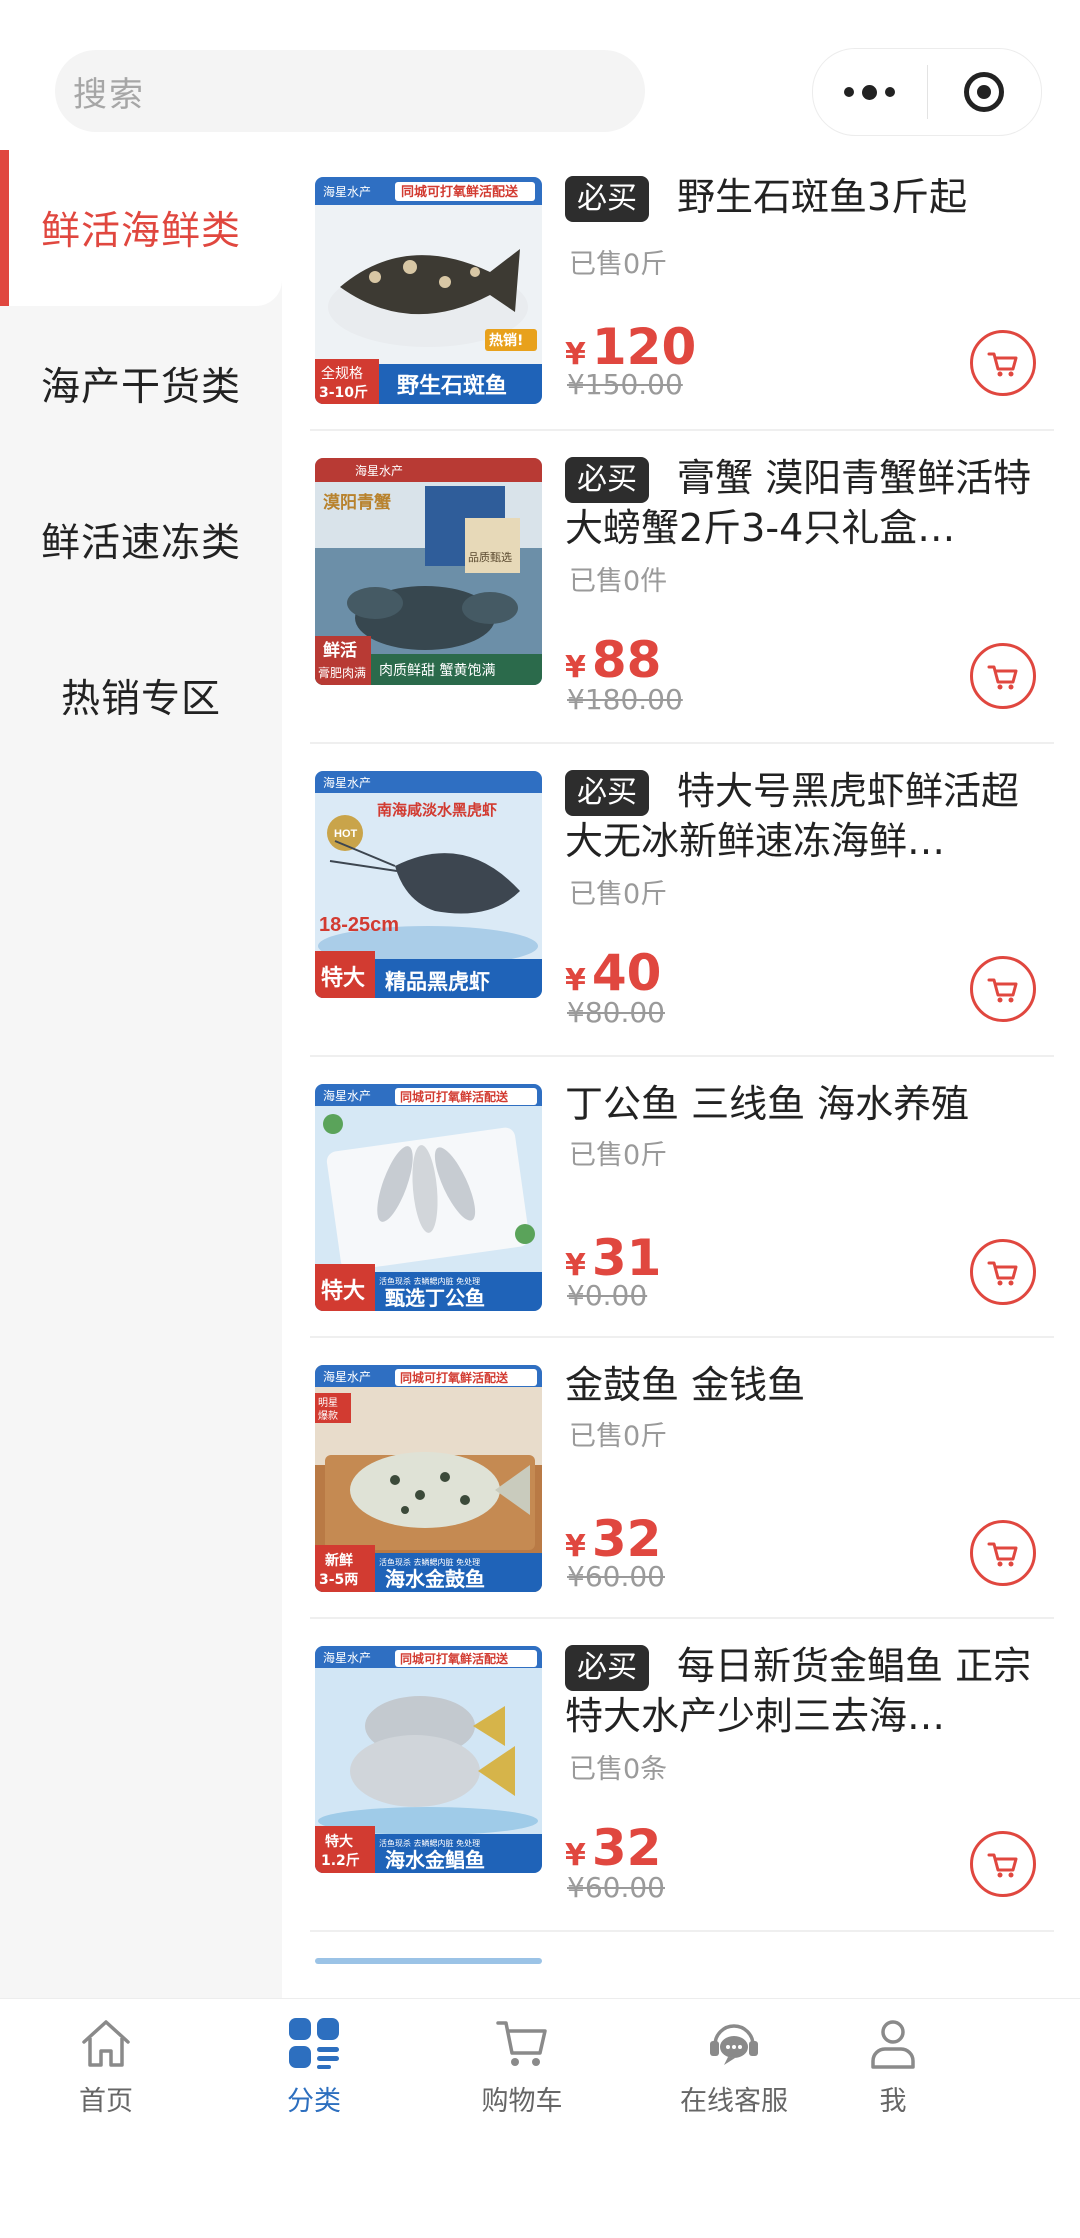 This screenshot has width=1080, height=2238. Describe the element at coordinates (682, 1931) in the screenshot. I see `divider` at that location.